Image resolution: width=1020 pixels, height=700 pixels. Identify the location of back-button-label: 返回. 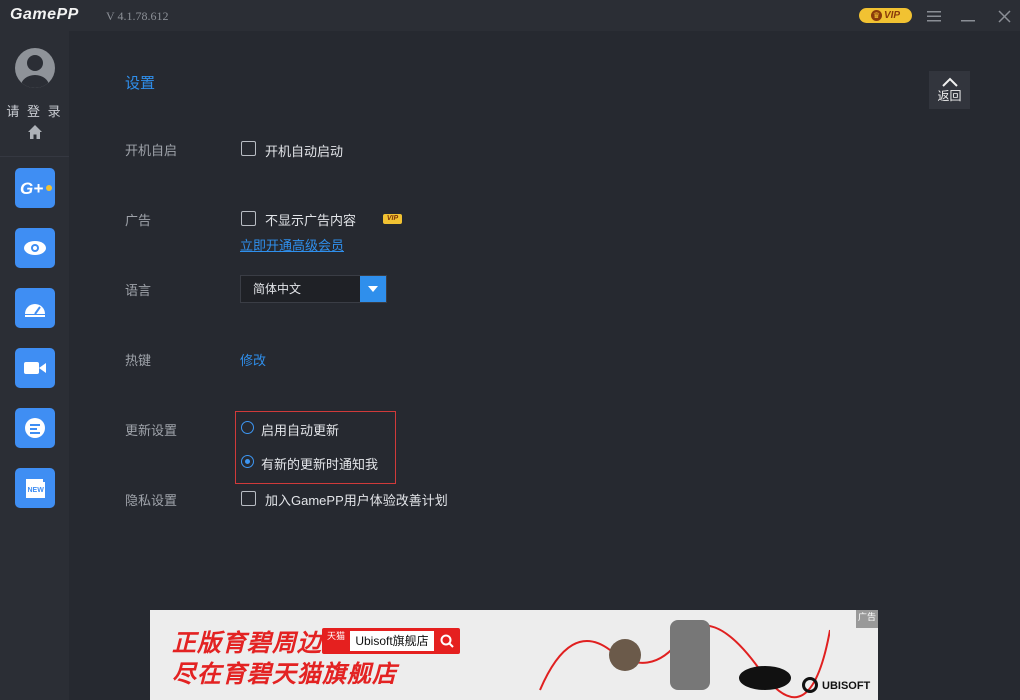
(949, 96).